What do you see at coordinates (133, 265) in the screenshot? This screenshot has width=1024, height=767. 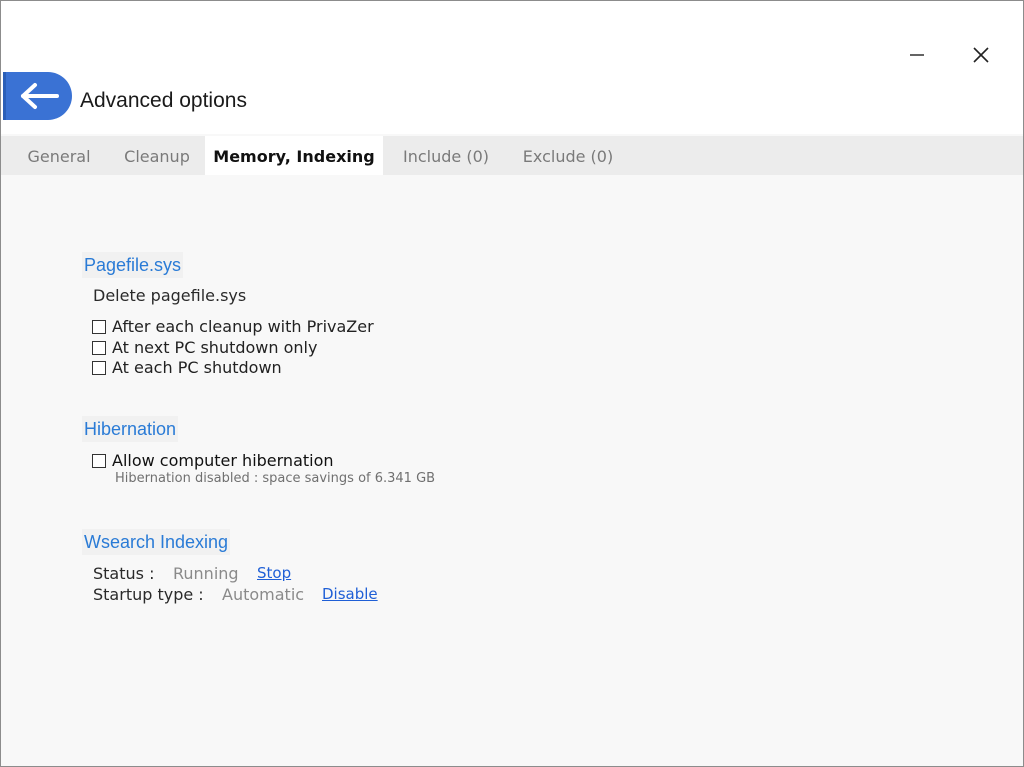 I see `pagefile-section-title: Pagefile.sys` at bounding box center [133, 265].